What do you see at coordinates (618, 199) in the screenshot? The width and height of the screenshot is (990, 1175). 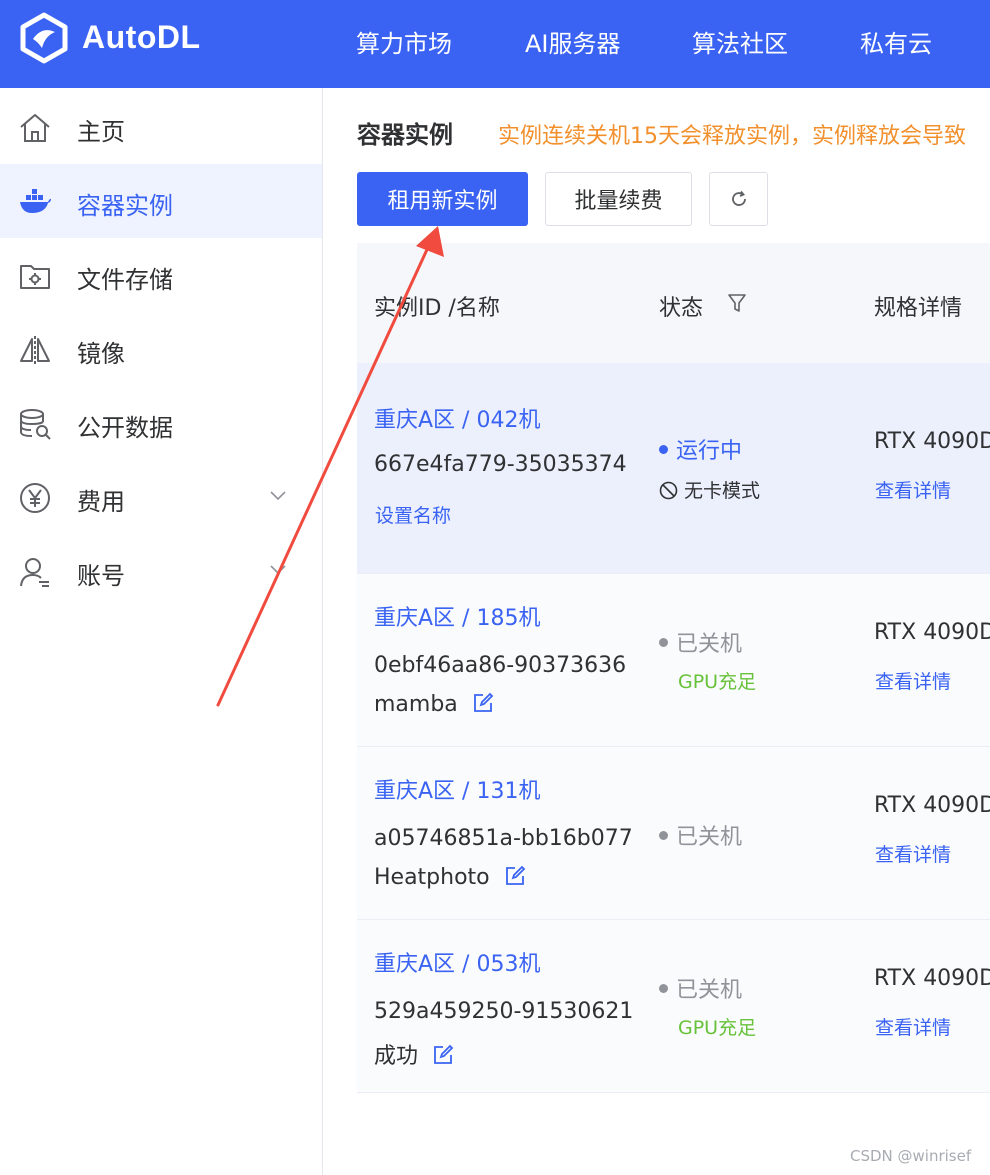 I see `batch-renew-button: 批量续费` at bounding box center [618, 199].